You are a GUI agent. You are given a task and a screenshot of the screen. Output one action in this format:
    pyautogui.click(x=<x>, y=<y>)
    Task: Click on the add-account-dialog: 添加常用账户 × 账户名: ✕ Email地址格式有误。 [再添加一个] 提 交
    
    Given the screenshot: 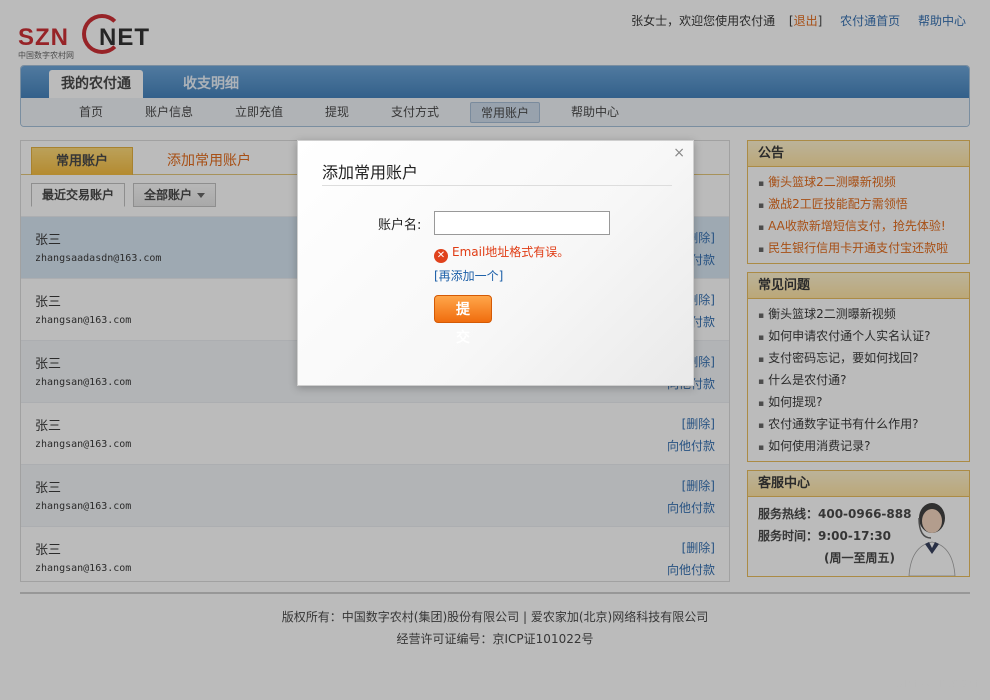 What is the action you would take?
    pyautogui.click(x=495, y=263)
    